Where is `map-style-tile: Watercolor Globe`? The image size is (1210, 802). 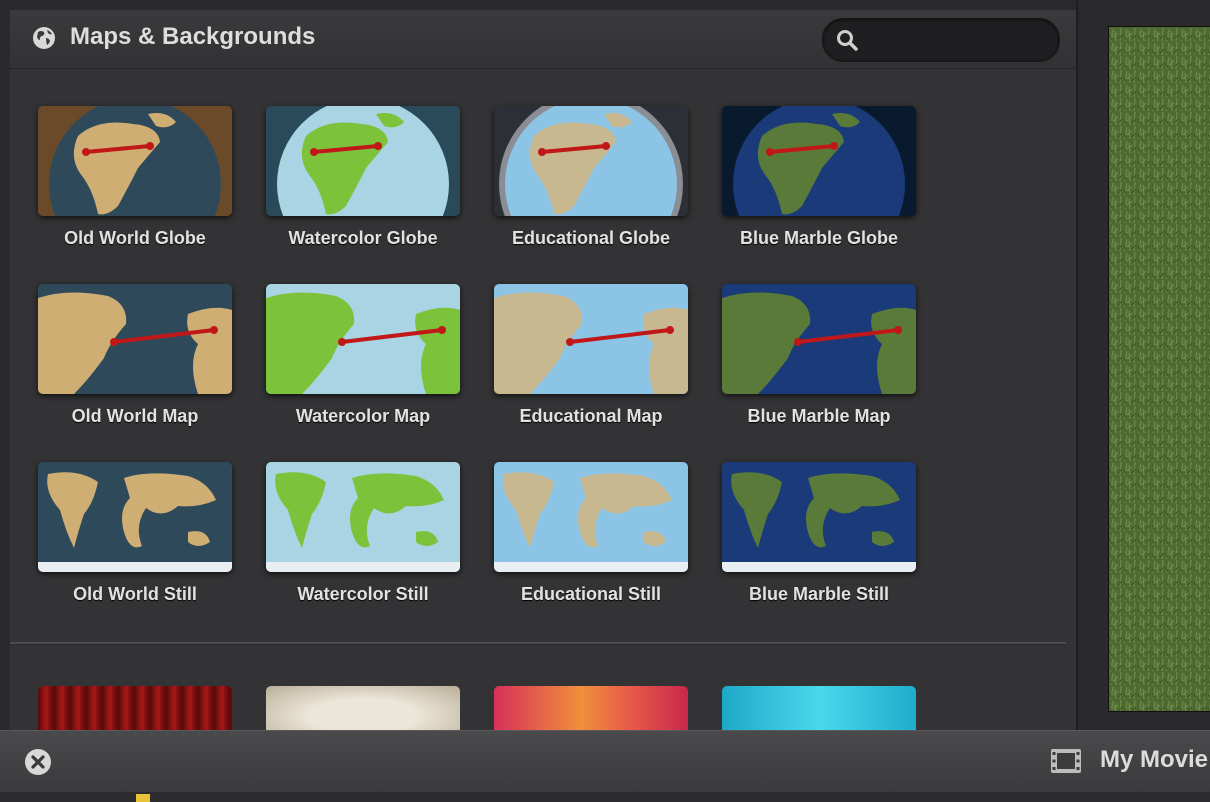
map-style-tile: Watercolor Globe is located at coordinates (363, 177).